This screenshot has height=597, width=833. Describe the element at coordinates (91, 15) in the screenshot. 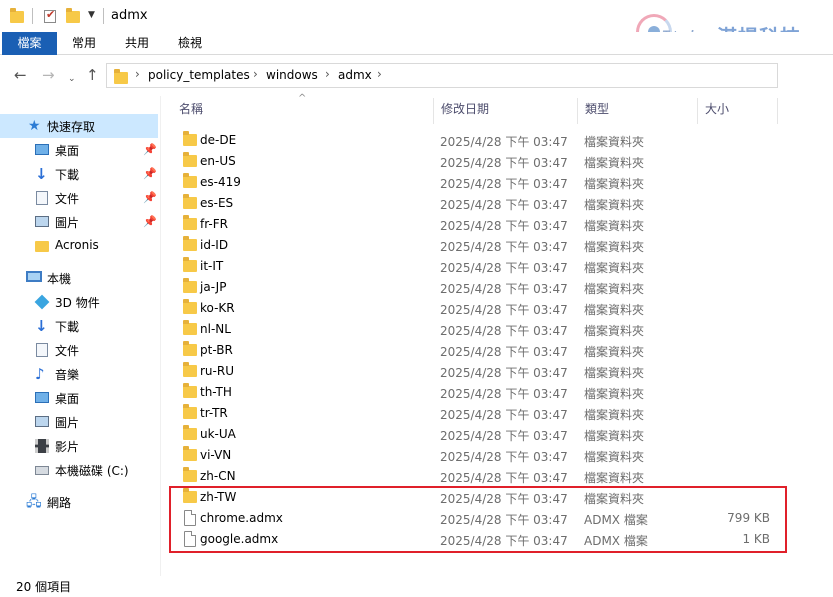

I see `customize-toolbar-icon: ▼` at that location.